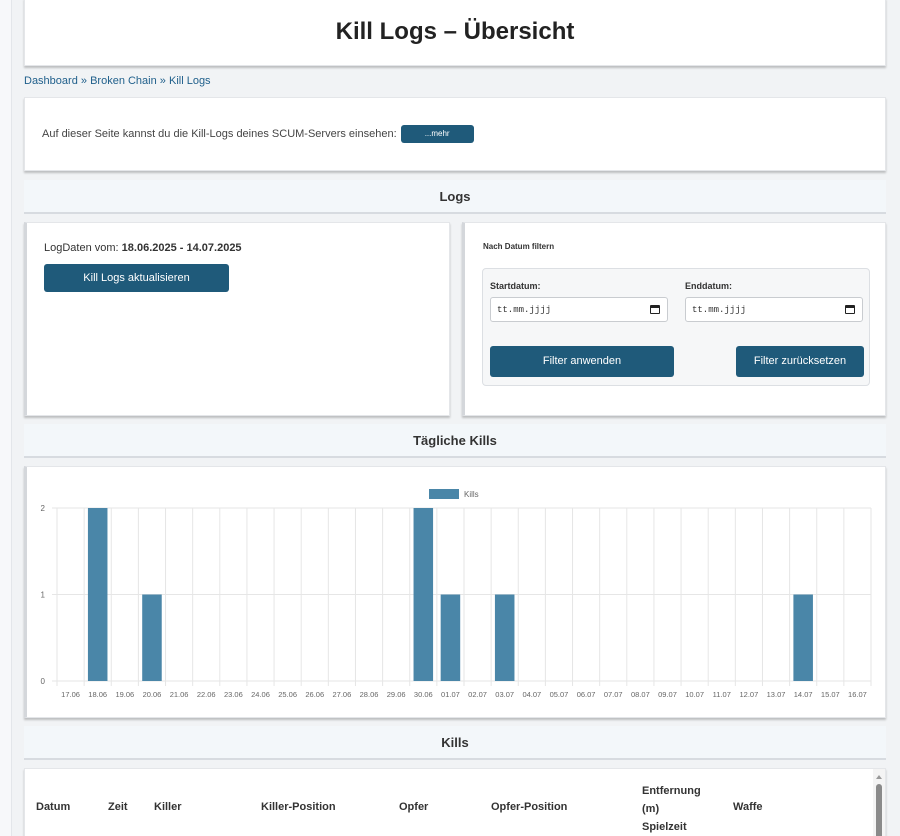  What do you see at coordinates (664, 827) in the screenshot?
I see `column-header-spielzeit: Spielzeit` at bounding box center [664, 827].